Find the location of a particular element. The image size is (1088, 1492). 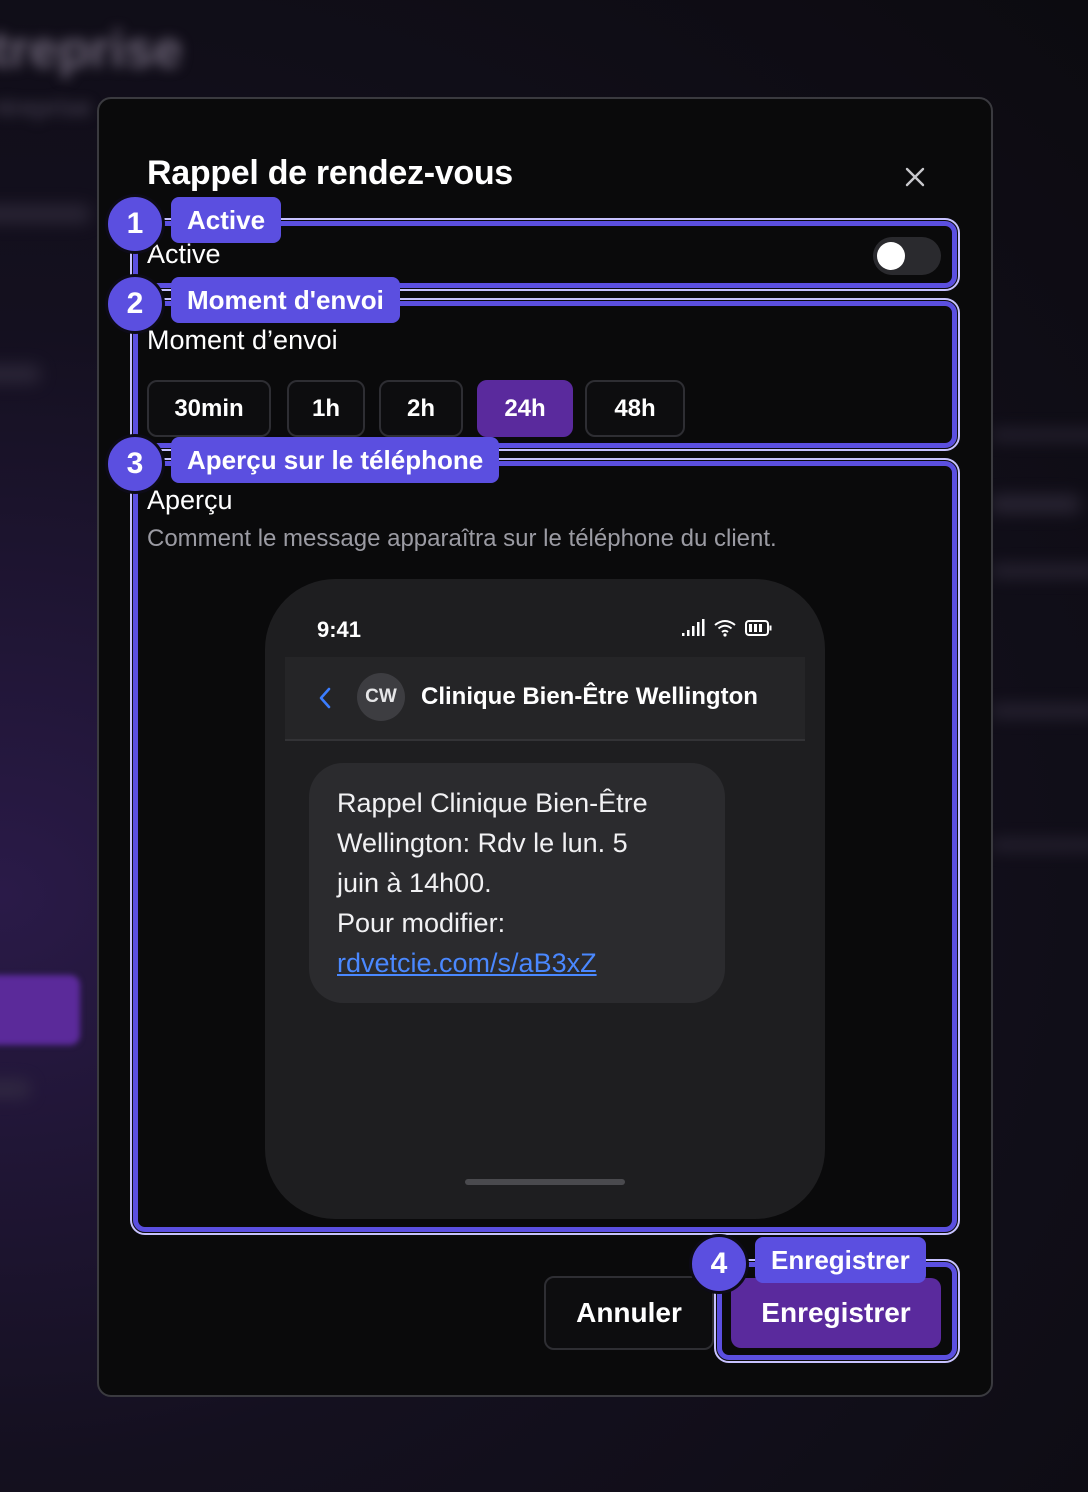

annotation-label: Moment d'envoi is located at coordinates (285, 300).